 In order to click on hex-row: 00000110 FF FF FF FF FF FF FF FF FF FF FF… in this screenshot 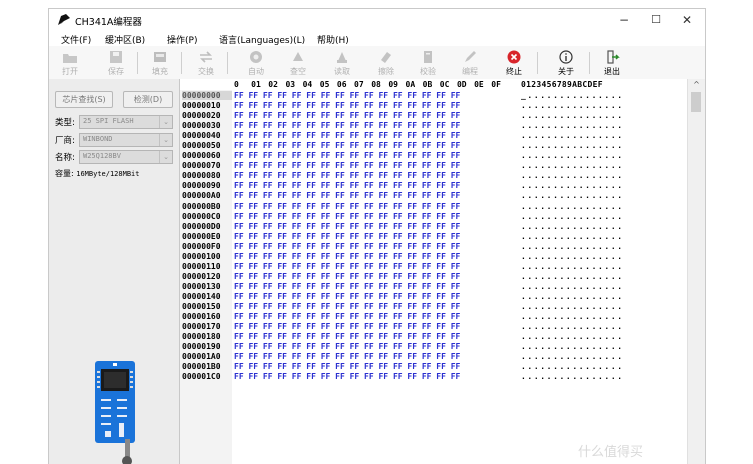, I will do `click(433, 266)`.